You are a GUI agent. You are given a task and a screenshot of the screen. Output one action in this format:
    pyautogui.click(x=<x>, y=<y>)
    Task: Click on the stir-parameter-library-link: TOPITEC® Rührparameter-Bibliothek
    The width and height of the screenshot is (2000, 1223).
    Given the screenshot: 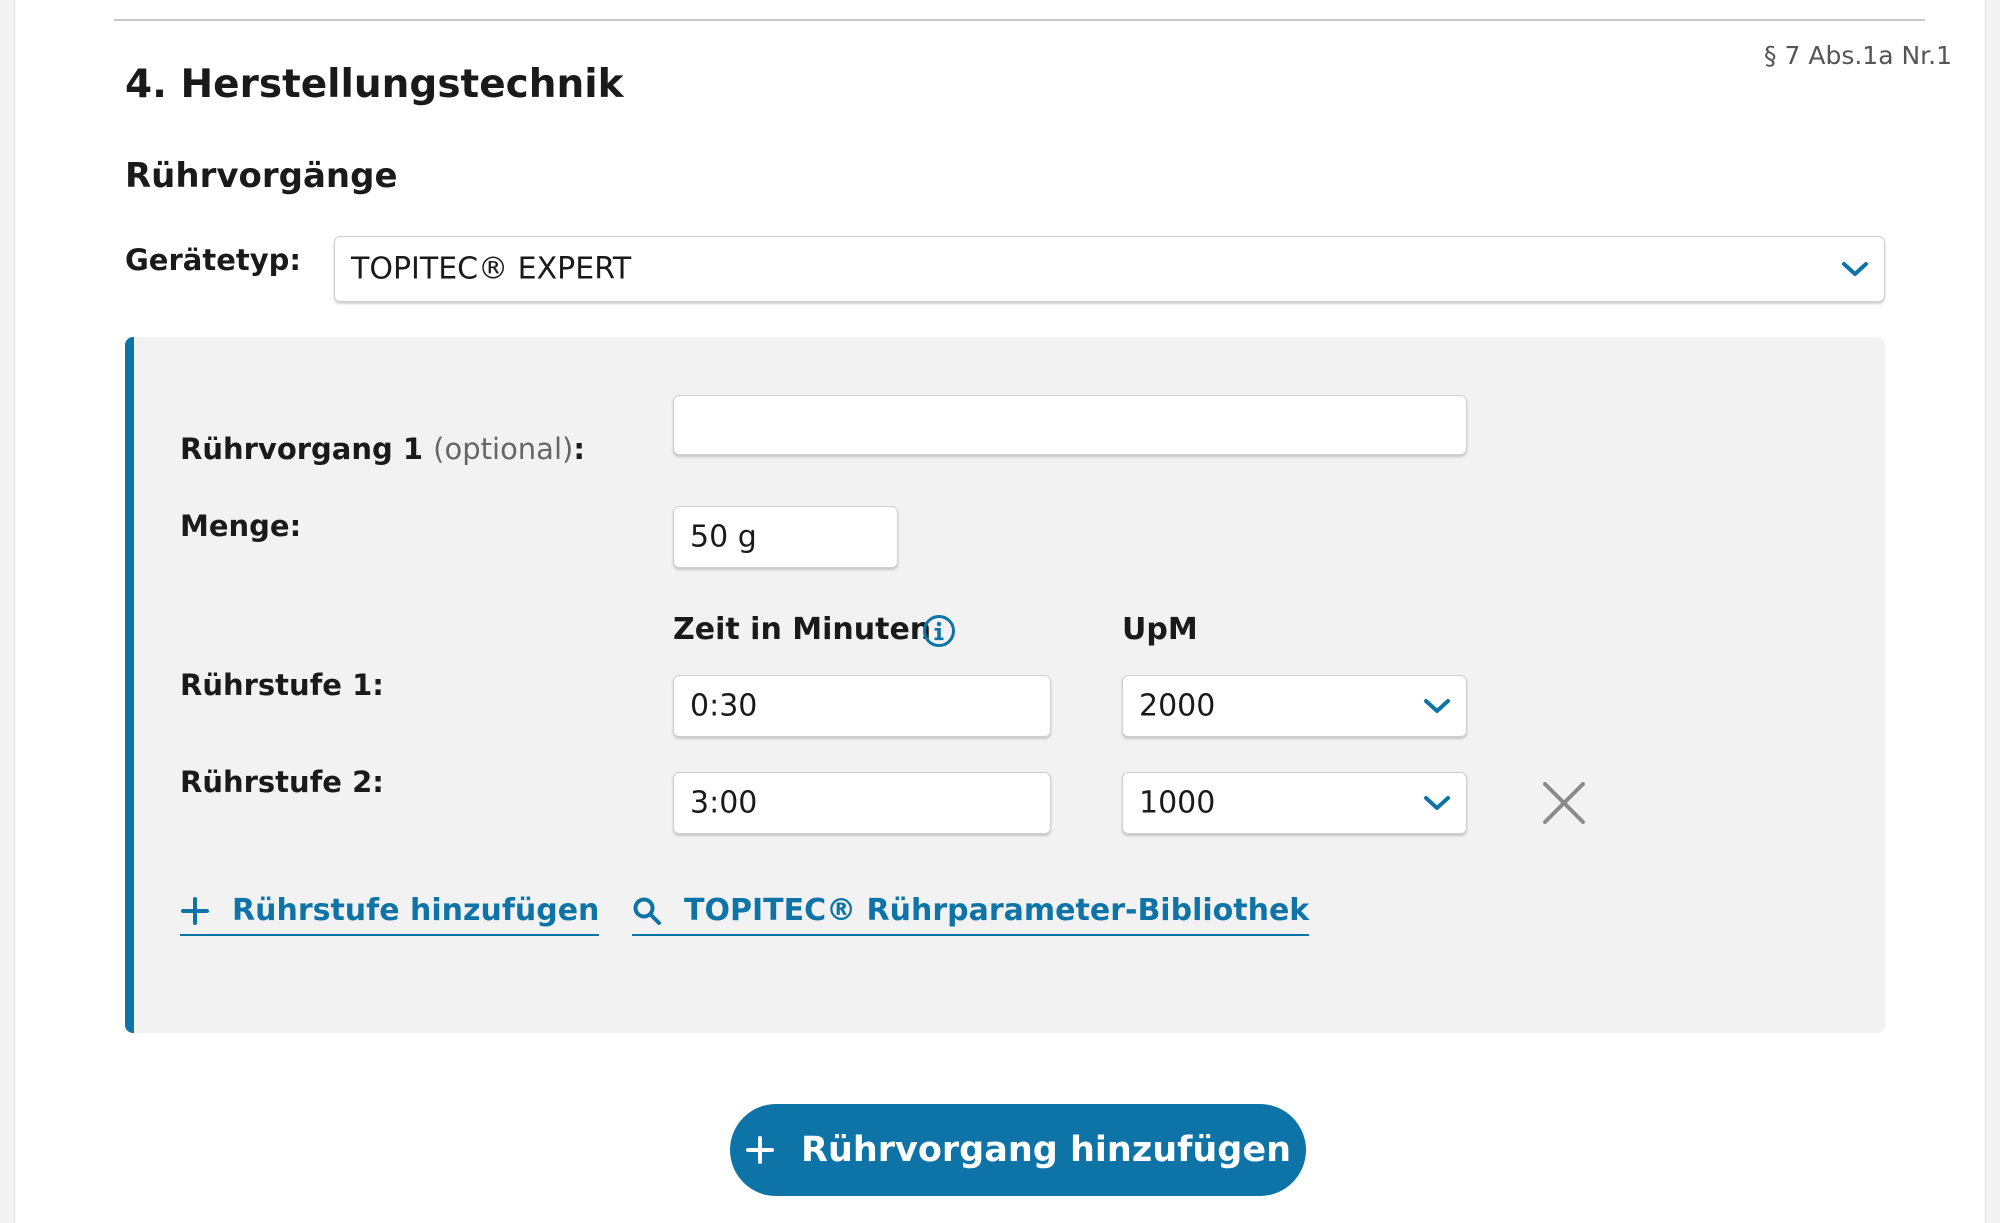 What is the action you would take?
    pyautogui.click(x=971, y=914)
    